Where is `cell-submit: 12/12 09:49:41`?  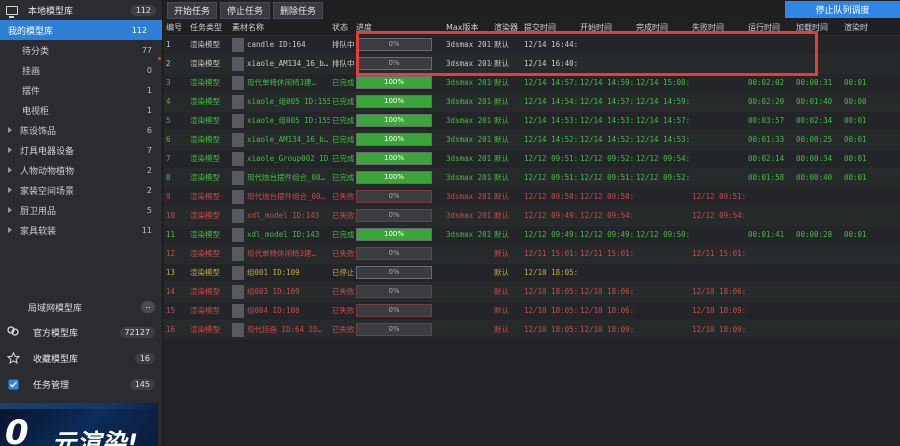 cell-submit: 12/12 09:49:41 is located at coordinates (550, 215).